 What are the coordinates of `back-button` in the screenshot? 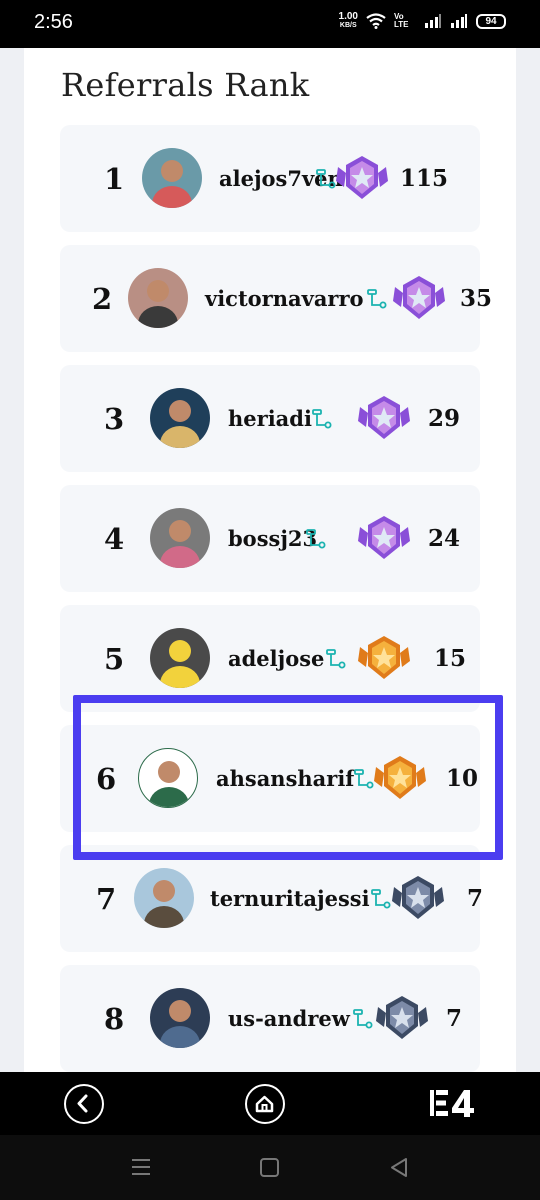 It's located at (84, 1104).